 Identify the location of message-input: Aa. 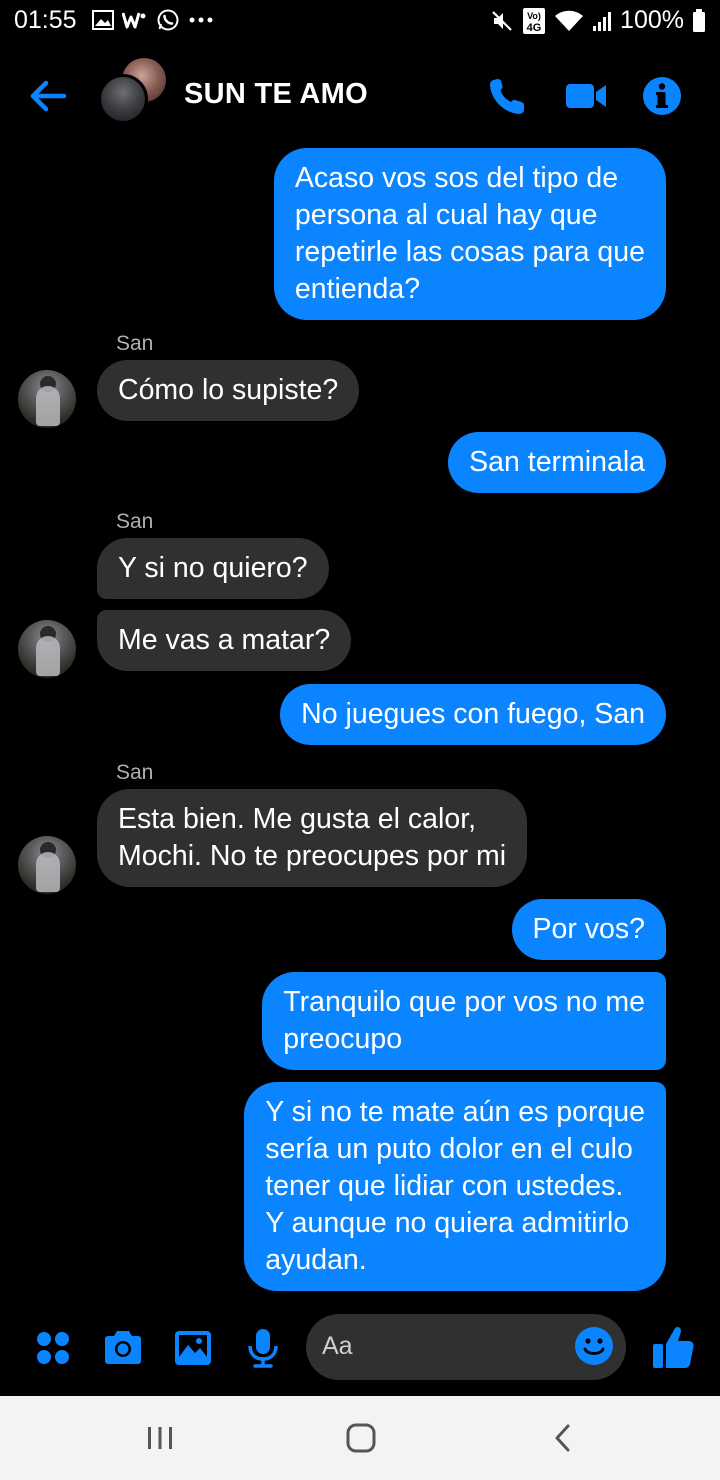
(466, 1347).